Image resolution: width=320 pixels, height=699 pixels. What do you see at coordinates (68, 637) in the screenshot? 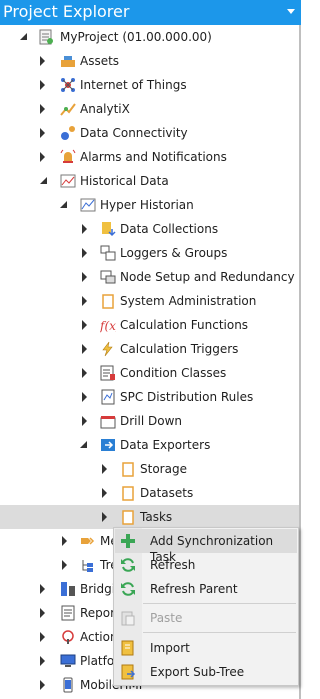
I see `actions-icon` at bounding box center [68, 637].